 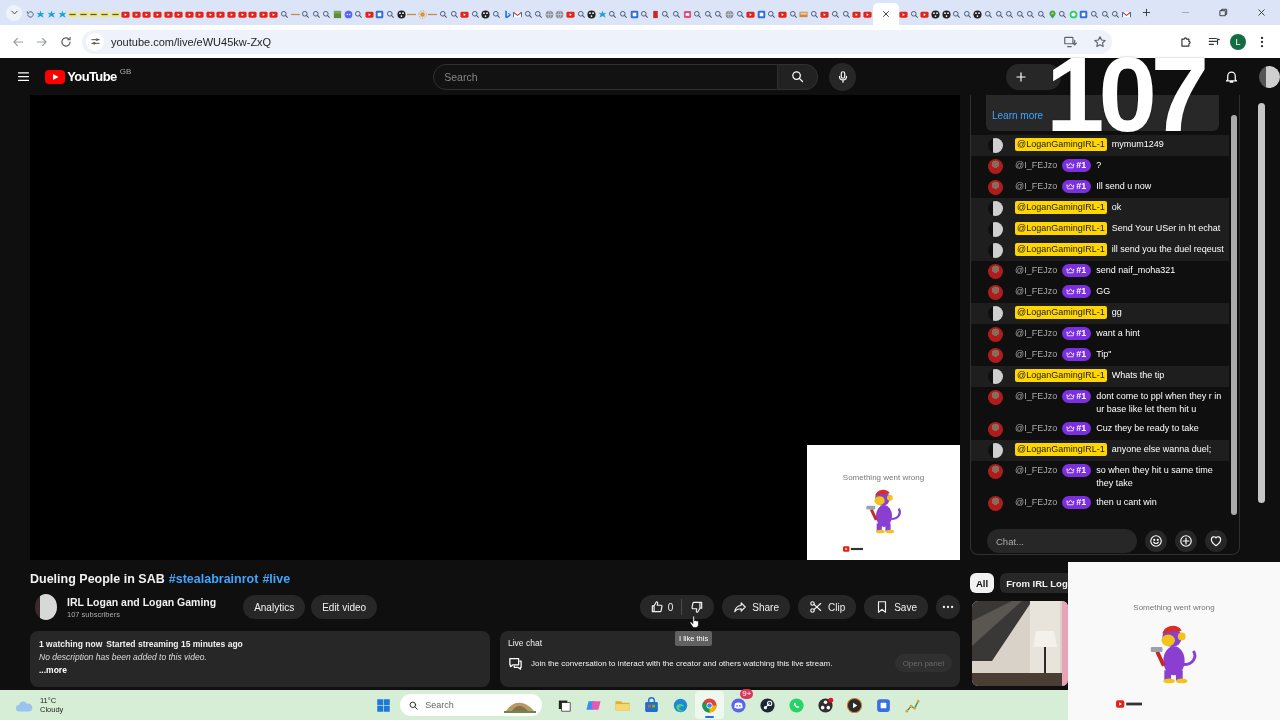 What do you see at coordinates (71, 644) in the screenshot?
I see `view-count: 1 watching now` at bounding box center [71, 644].